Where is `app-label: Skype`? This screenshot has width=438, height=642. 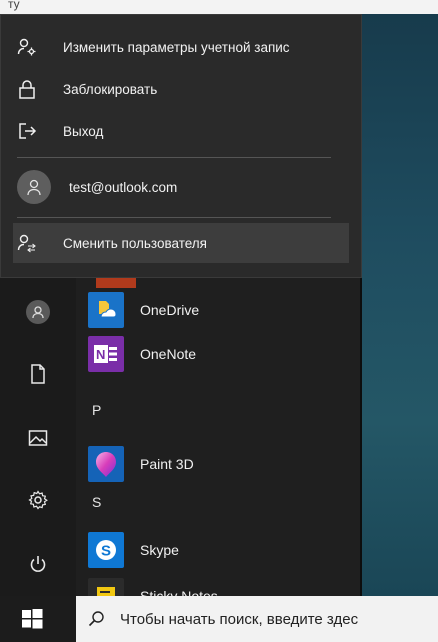 app-label: Skype is located at coordinates (159, 550).